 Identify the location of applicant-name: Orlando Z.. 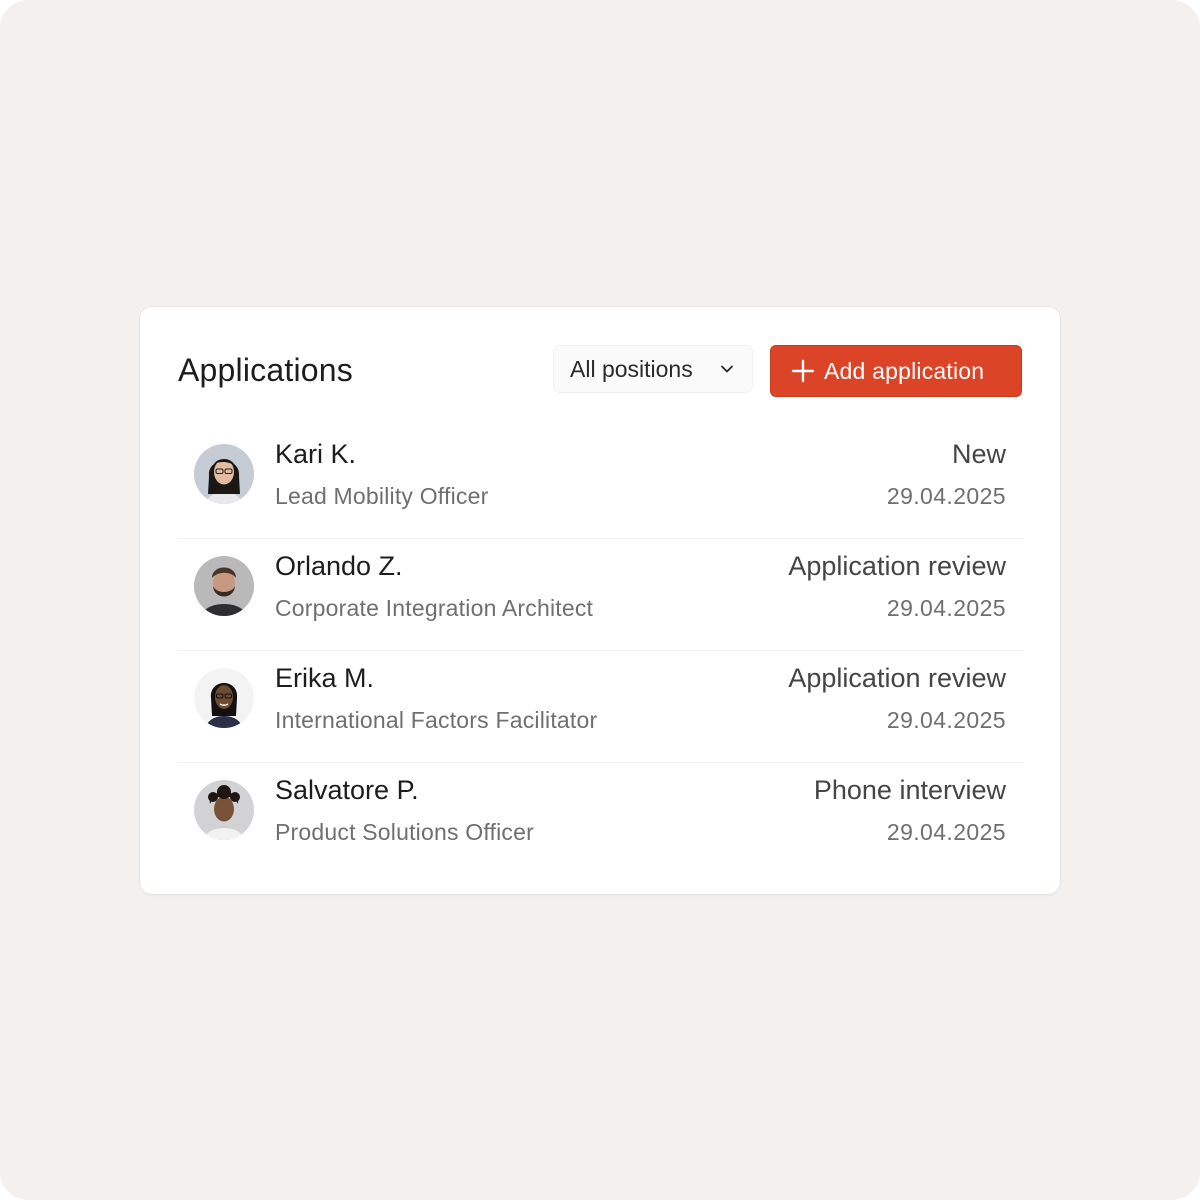
(339, 566).